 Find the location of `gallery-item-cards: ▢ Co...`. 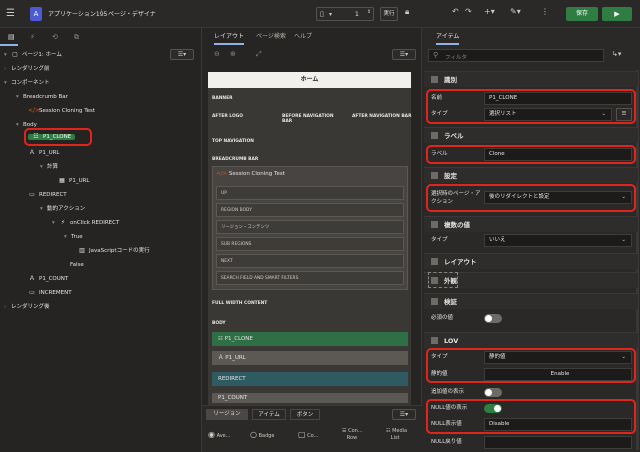

gallery-item-cards: ▢ Co... is located at coordinates (308, 434).